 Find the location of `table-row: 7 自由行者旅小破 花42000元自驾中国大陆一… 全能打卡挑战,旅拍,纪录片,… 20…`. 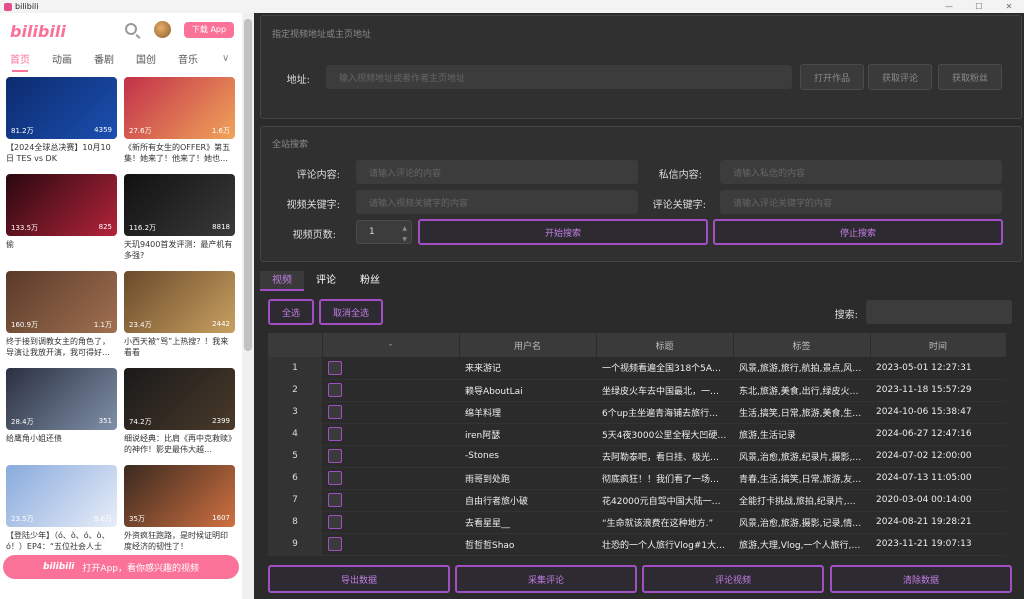

table-row: 7 自由行者旅小破 花42000元自驾中国大陆一… 全能打卡挑战,旅拍,纪录片,… 20… is located at coordinates (637, 500).